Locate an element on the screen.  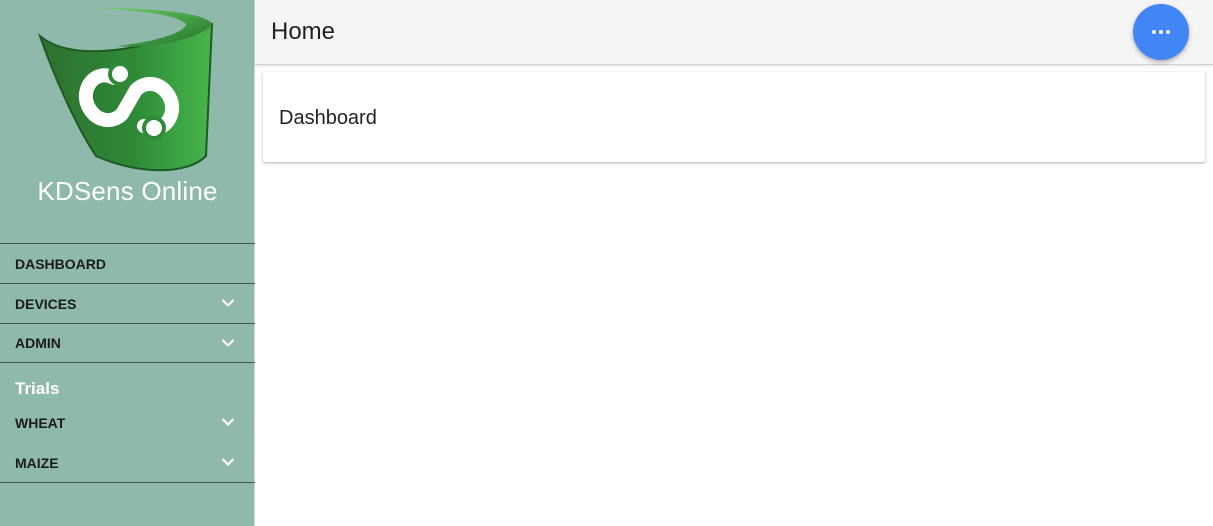
more-options-button is located at coordinates (1161, 32).